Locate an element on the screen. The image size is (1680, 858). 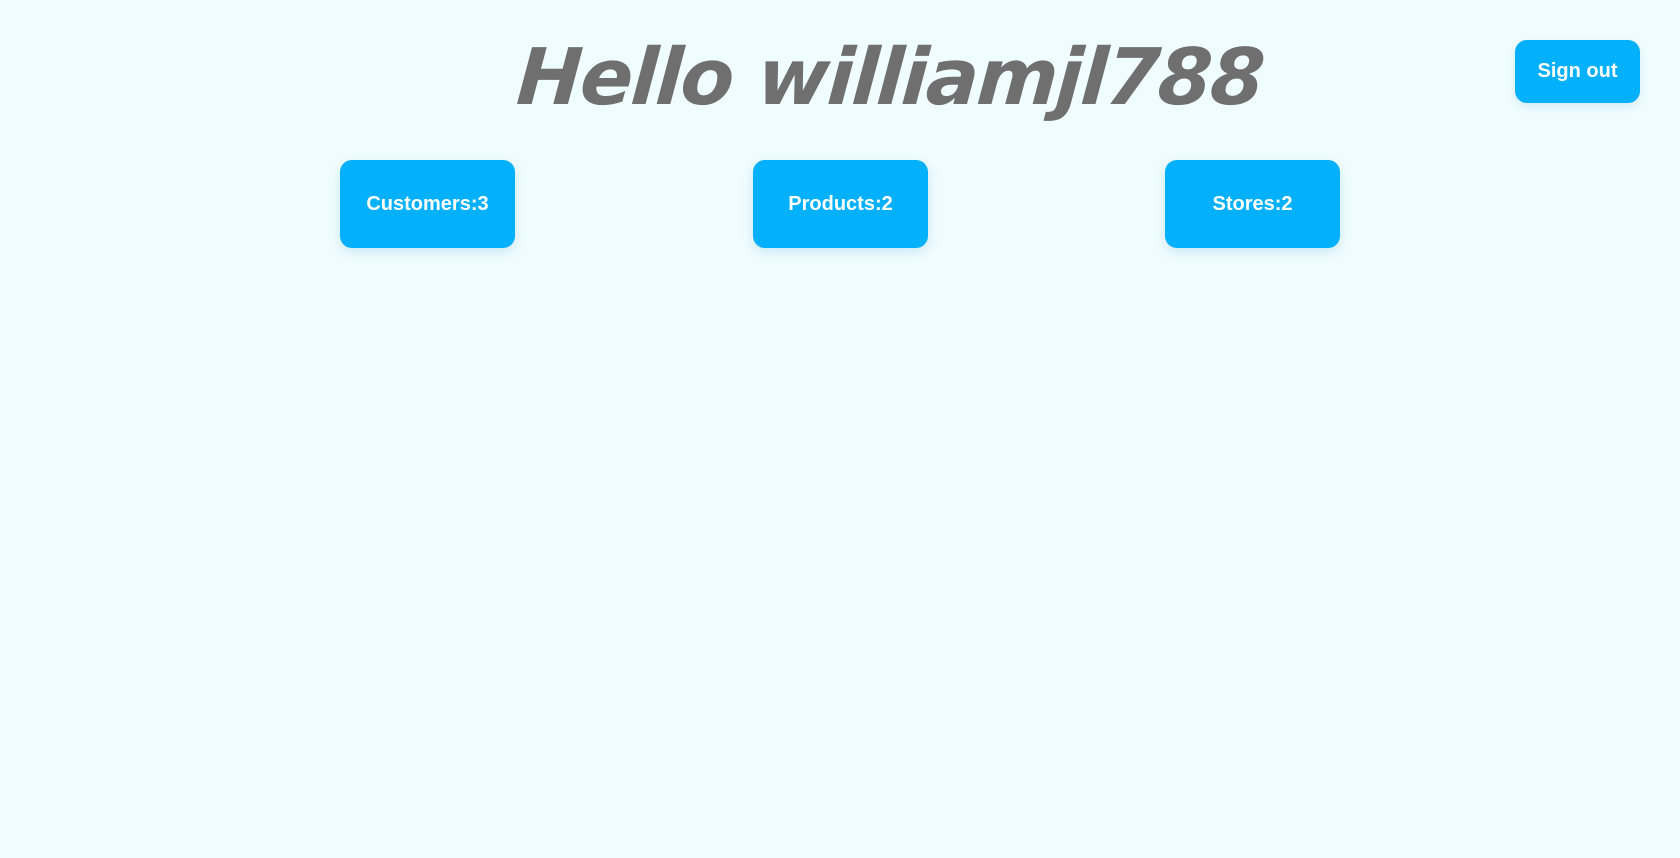
stores-count-card: Stores:2 is located at coordinates (1252, 204).